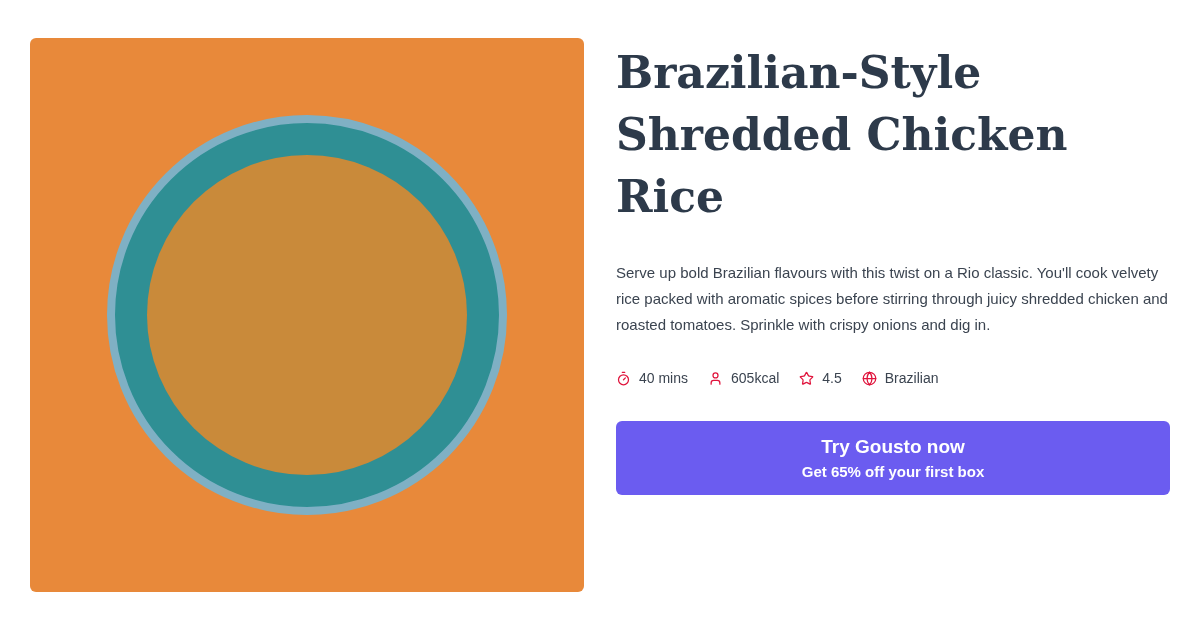 The image size is (1200, 630). I want to click on meta-text: 40 mins, so click(664, 378).